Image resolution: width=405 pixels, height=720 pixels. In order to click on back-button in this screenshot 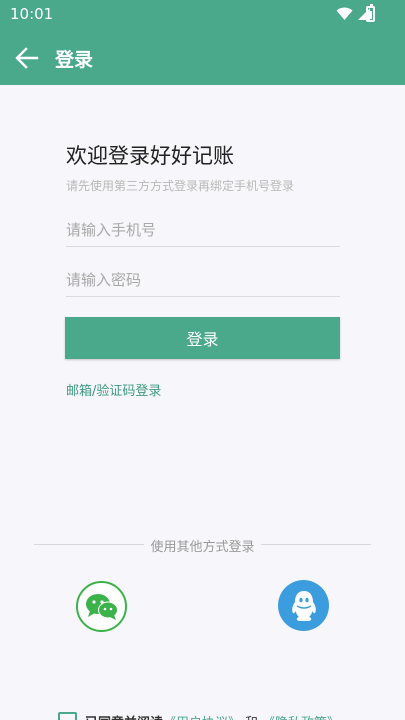, I will do `click(27, 58)`.